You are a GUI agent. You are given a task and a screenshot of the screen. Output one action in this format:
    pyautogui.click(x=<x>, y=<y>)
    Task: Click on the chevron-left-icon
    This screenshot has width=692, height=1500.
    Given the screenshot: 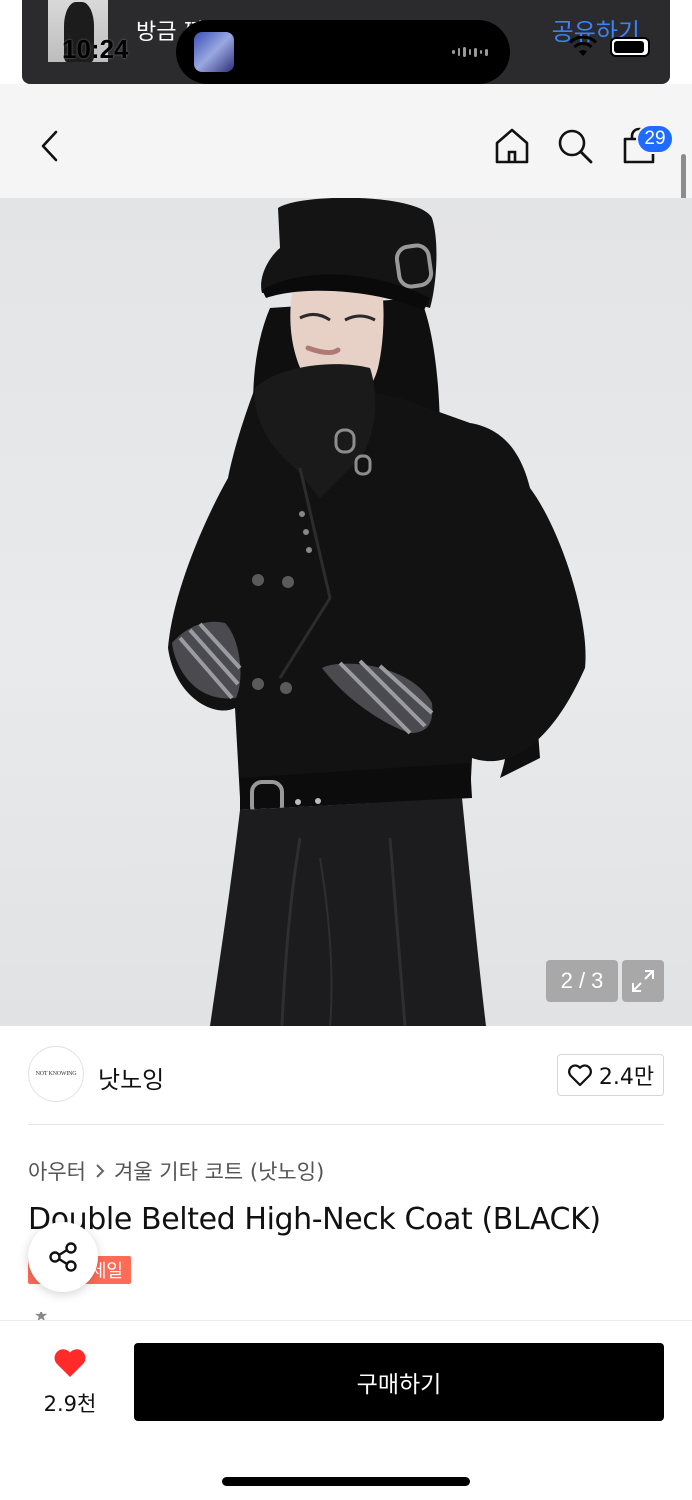 What is the action you would take?
    pyautogui.click(x=49, y=146)
    